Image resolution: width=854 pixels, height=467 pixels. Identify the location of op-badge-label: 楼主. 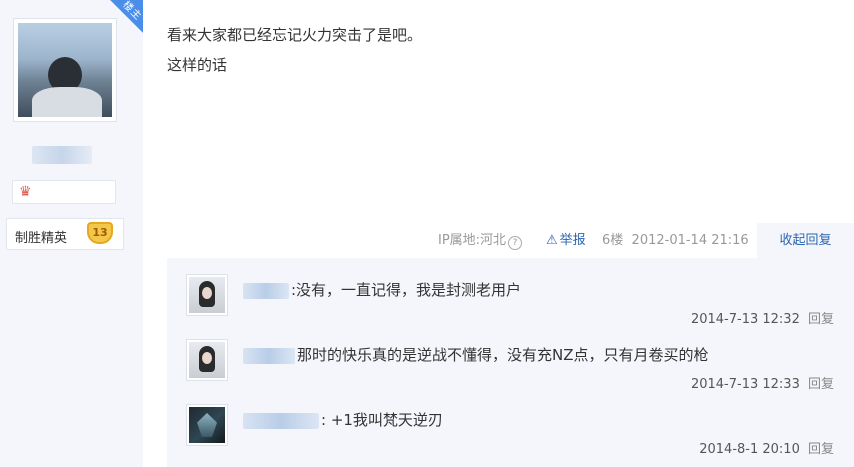
(131, 11).